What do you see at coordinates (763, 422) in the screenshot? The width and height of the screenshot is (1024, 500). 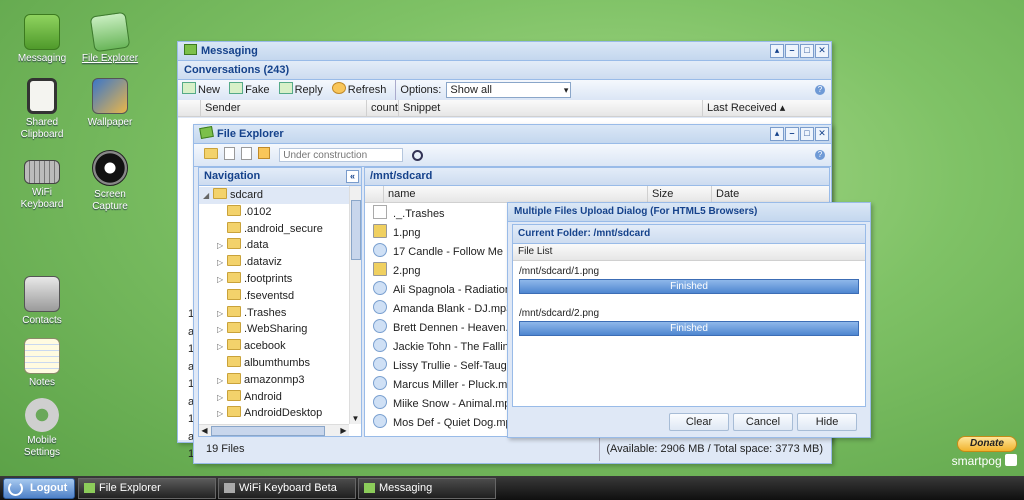 I see `cancel-button: Cancel` at bounding box center [763, 422].